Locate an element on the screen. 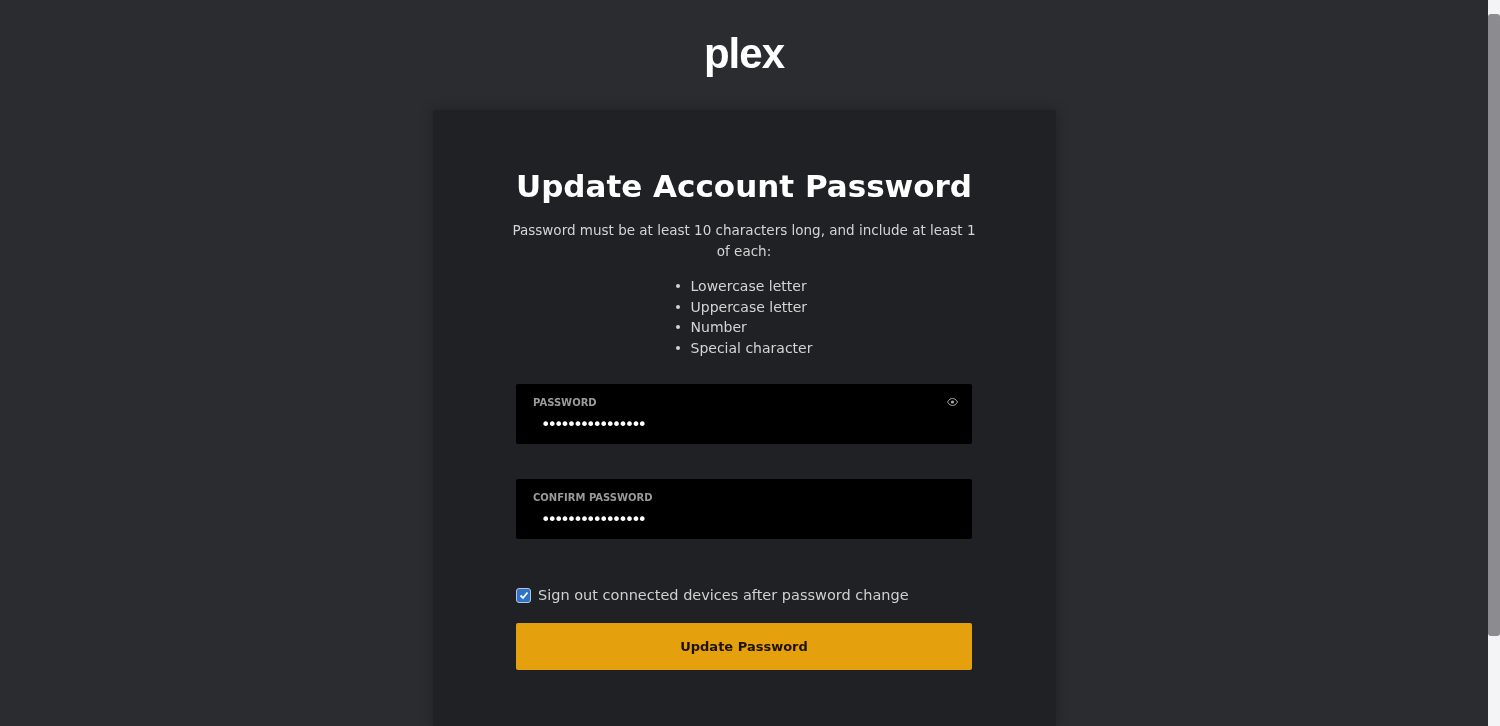  check-icon is located at coordinates (523, 595).